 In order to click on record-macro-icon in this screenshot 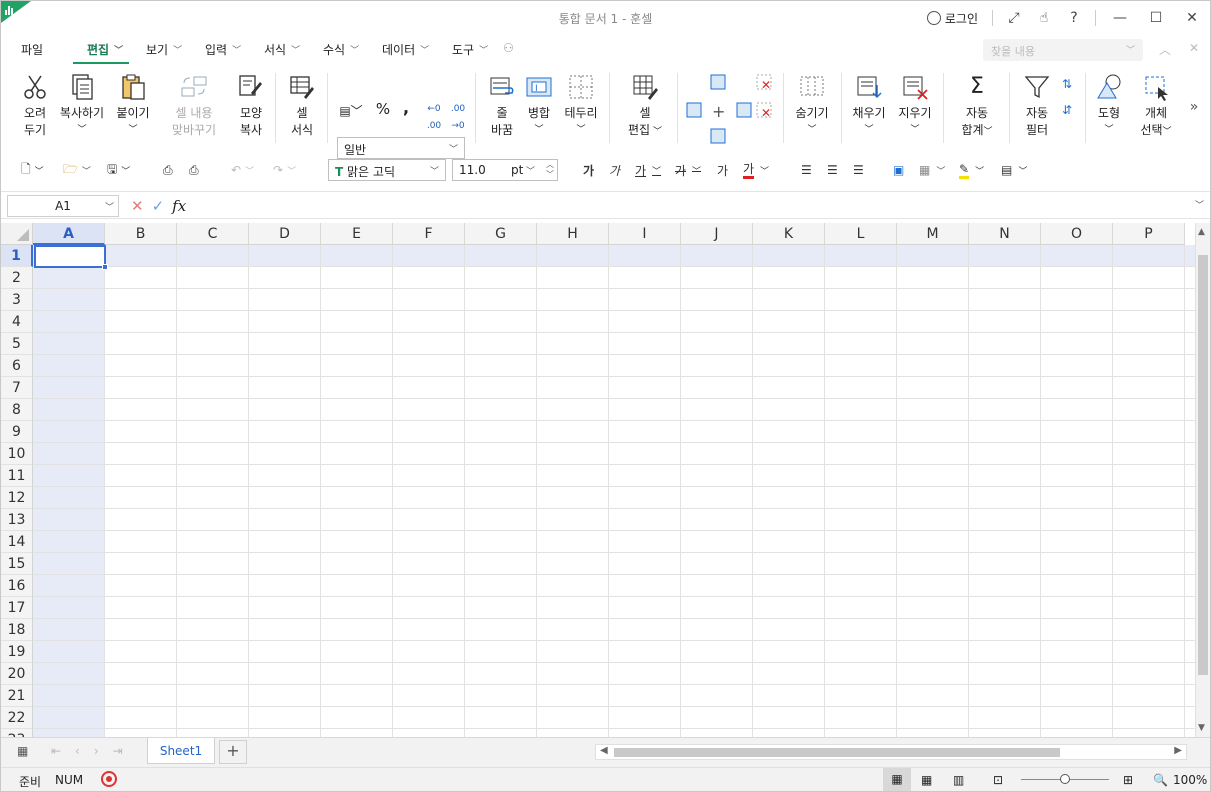, I will do `click(109, 779)`.